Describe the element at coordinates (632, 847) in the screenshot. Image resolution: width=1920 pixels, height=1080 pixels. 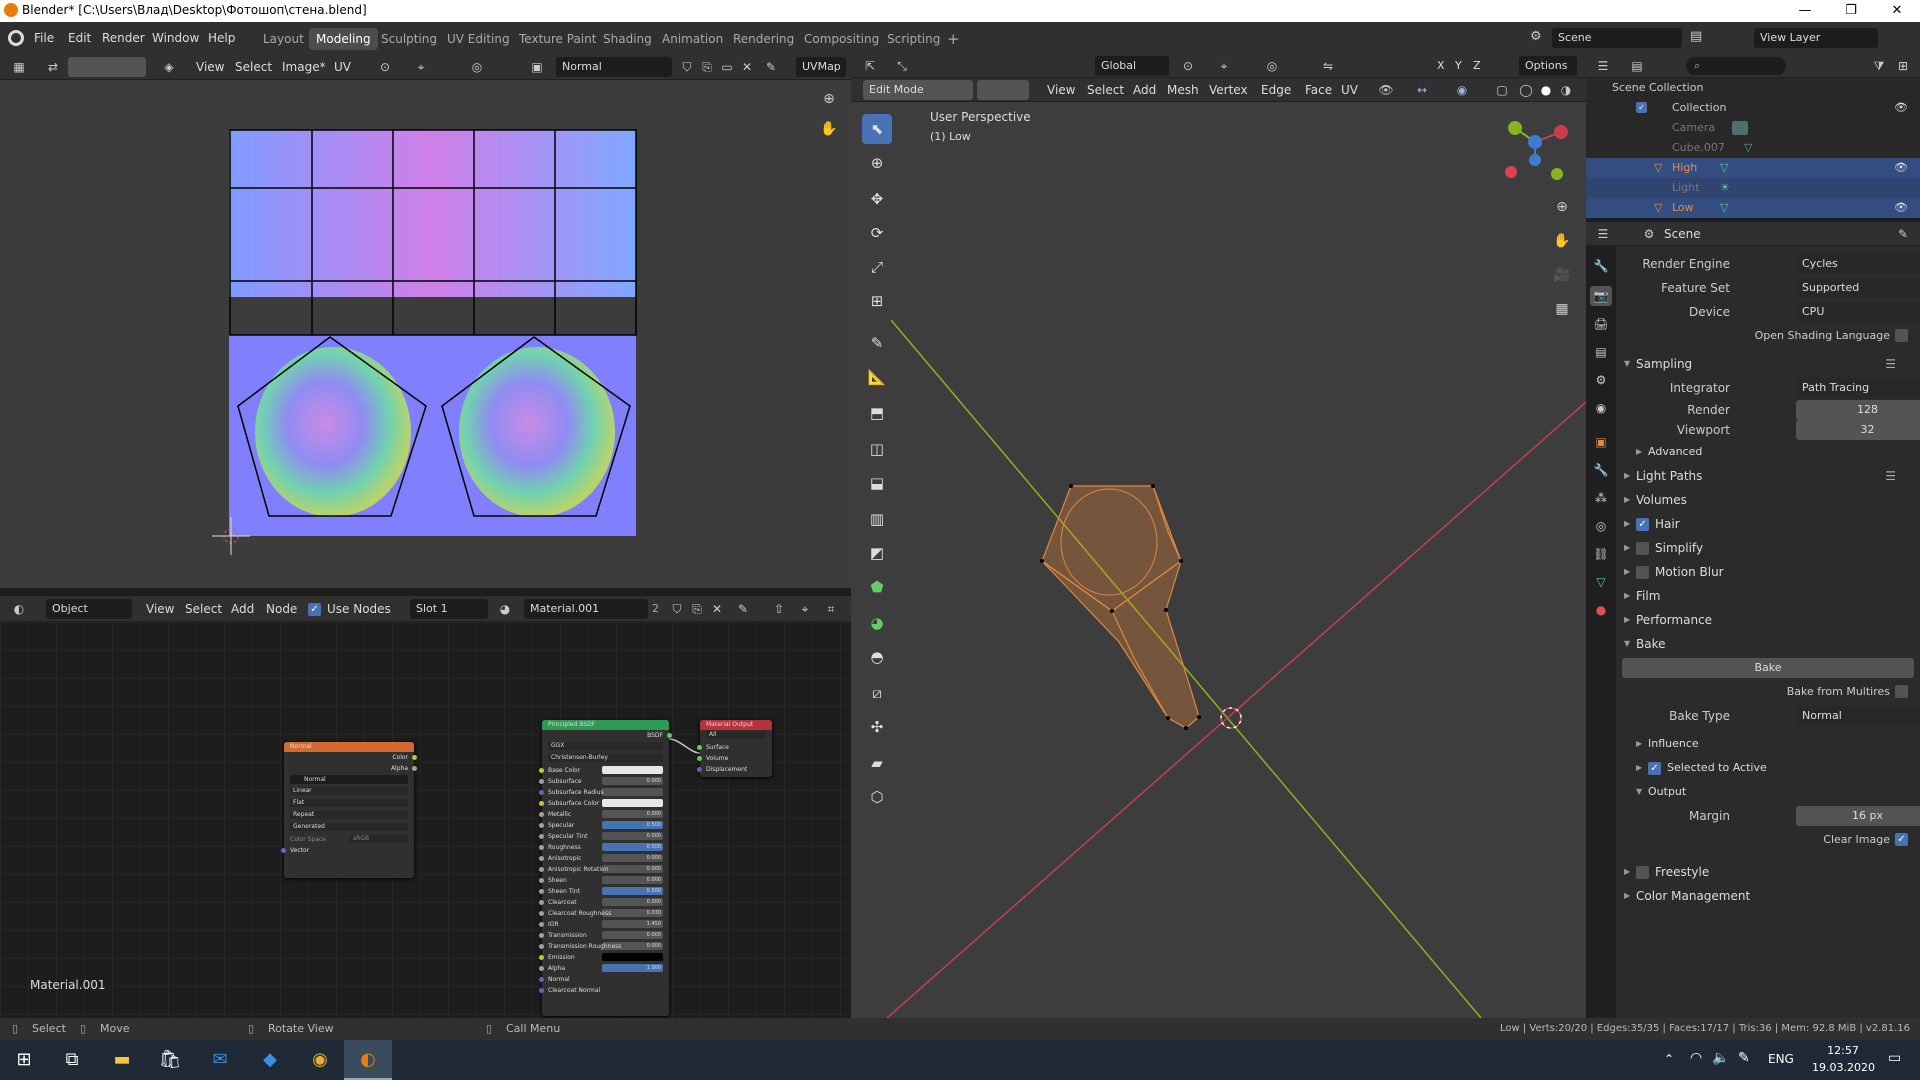
I see `bsdf-input-value: 0.500` at that location.